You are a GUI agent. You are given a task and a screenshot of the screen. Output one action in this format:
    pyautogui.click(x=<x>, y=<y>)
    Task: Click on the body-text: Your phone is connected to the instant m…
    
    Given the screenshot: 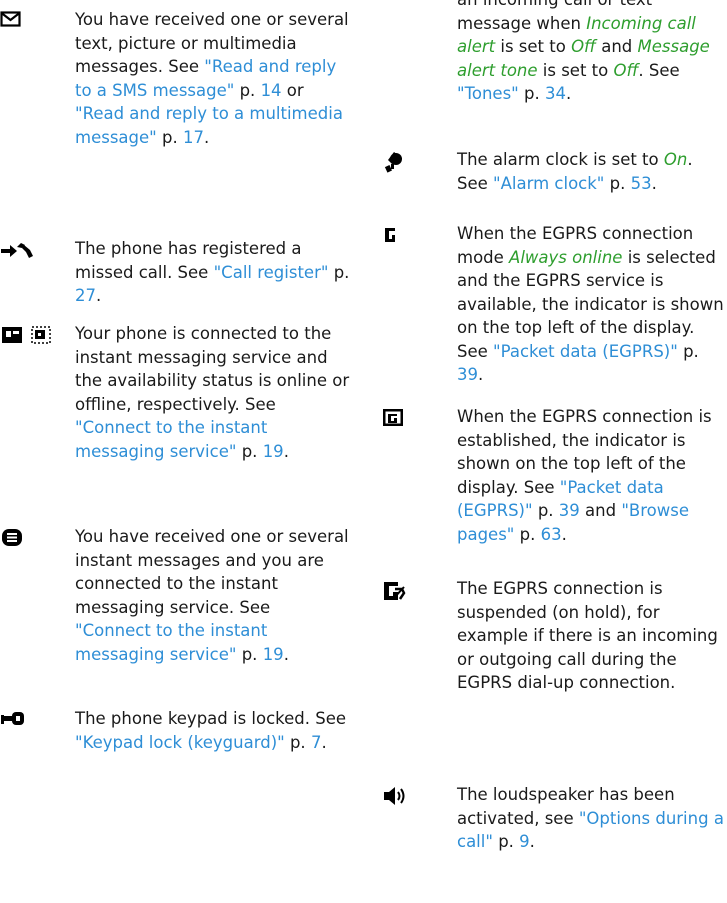 What is the action you would take?
    pyautogui.click(x=212, y=369)
    